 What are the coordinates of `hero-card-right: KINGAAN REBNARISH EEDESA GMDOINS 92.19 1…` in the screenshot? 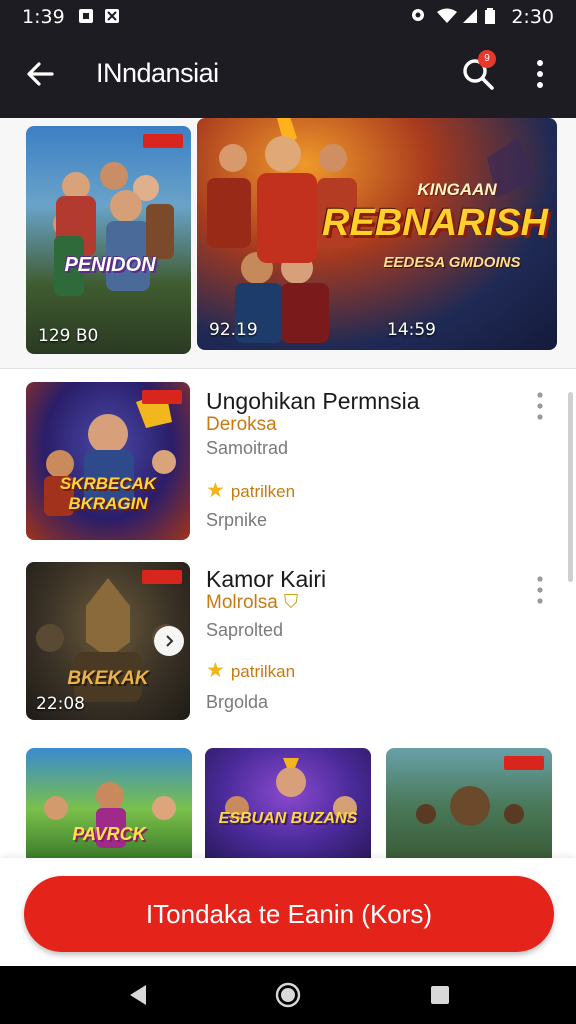 It's located at (377, 234).